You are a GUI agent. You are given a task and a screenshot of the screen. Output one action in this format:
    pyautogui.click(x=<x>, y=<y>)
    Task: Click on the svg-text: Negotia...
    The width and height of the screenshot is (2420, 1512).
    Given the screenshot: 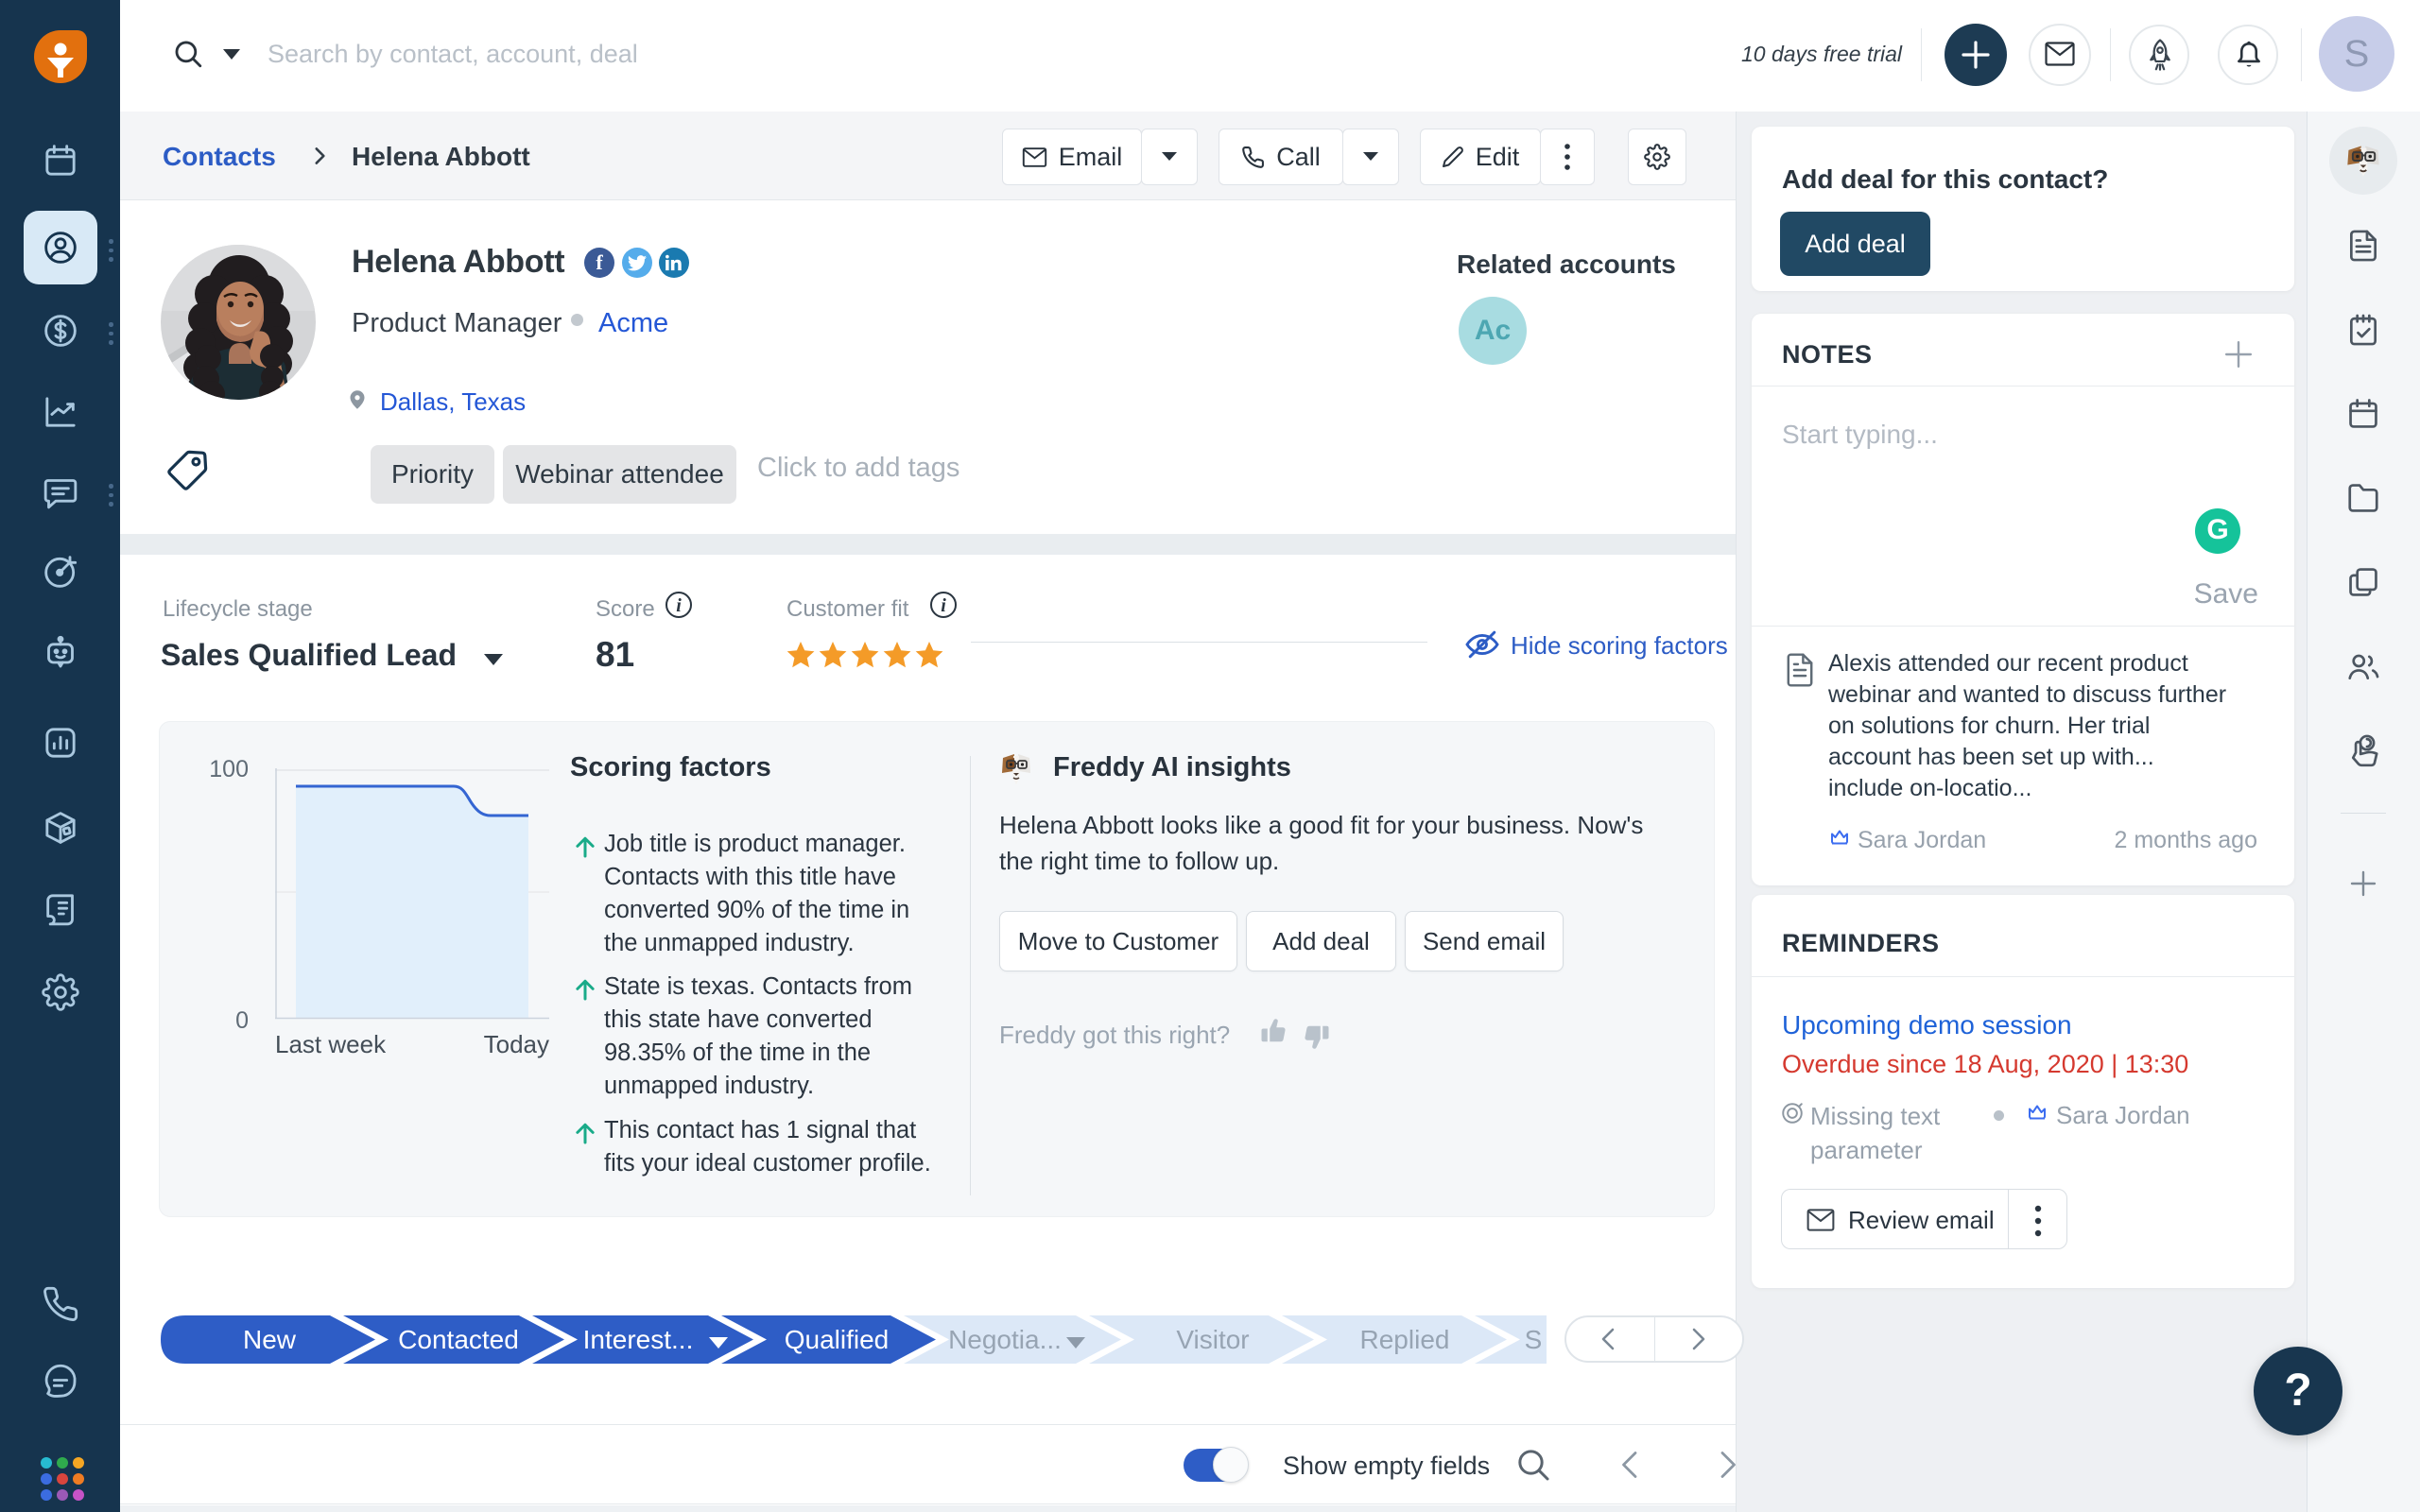 What is the action you would take?
    pyautogui.click(x=1005, y=1339)
    